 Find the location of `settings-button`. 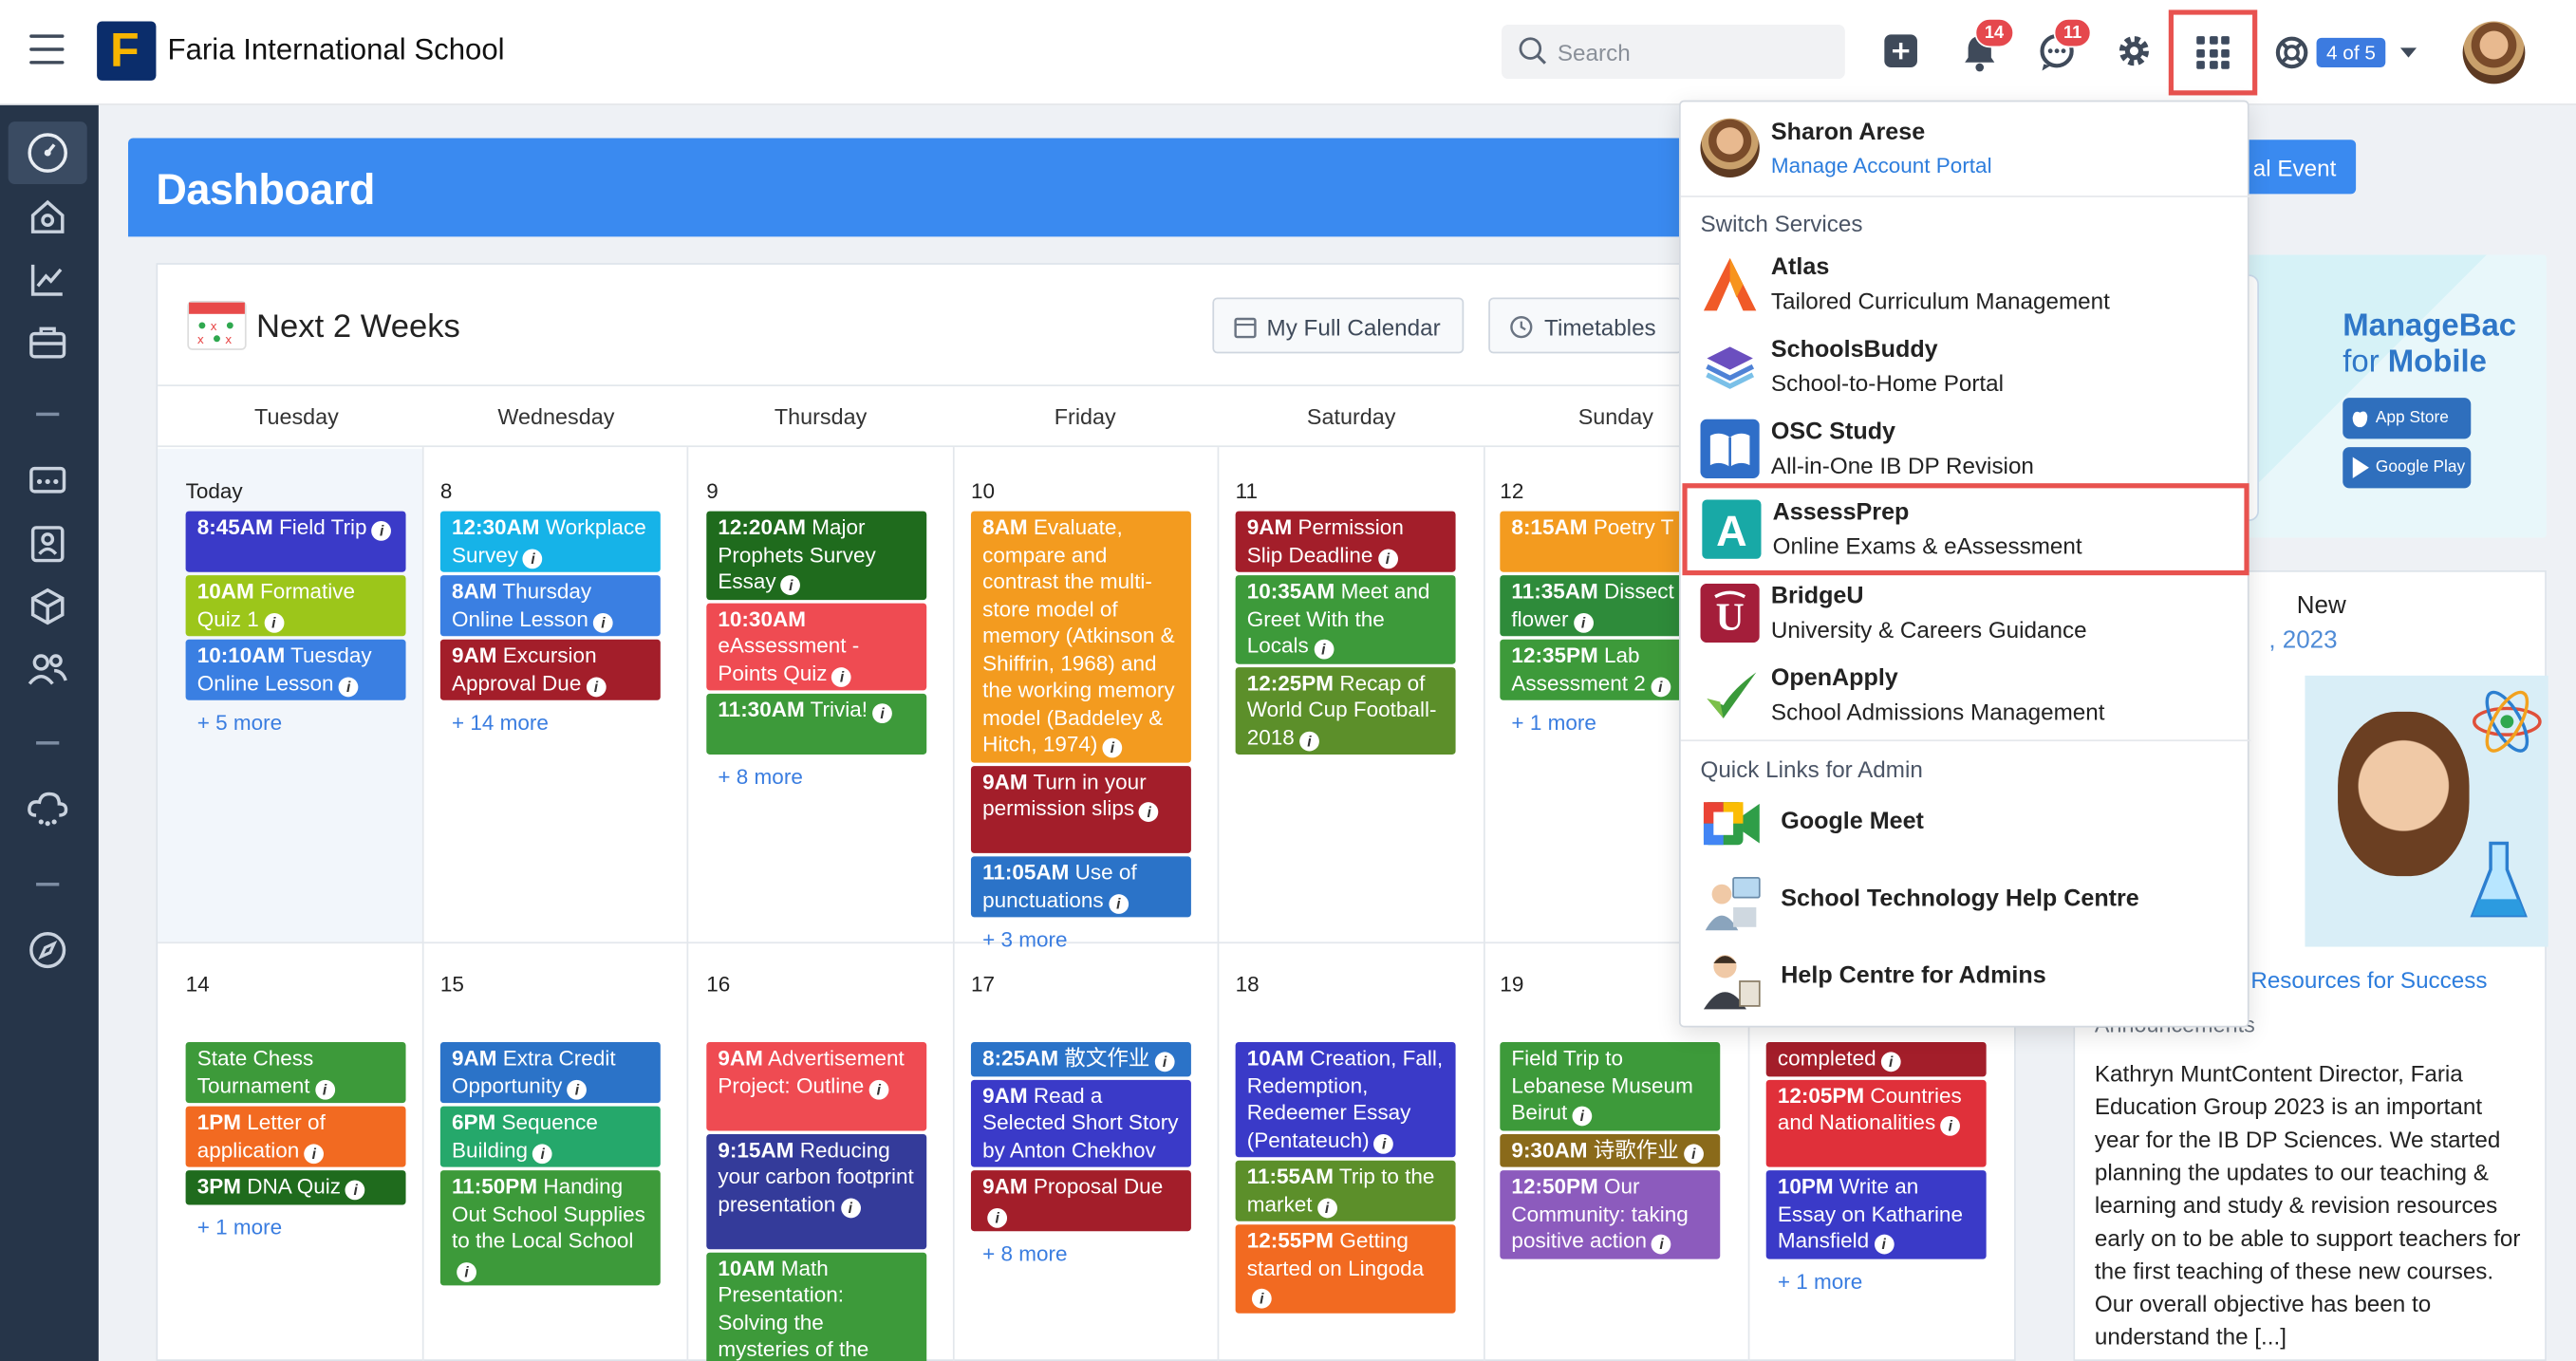

settings-button is located at coordinates (2137, 54).